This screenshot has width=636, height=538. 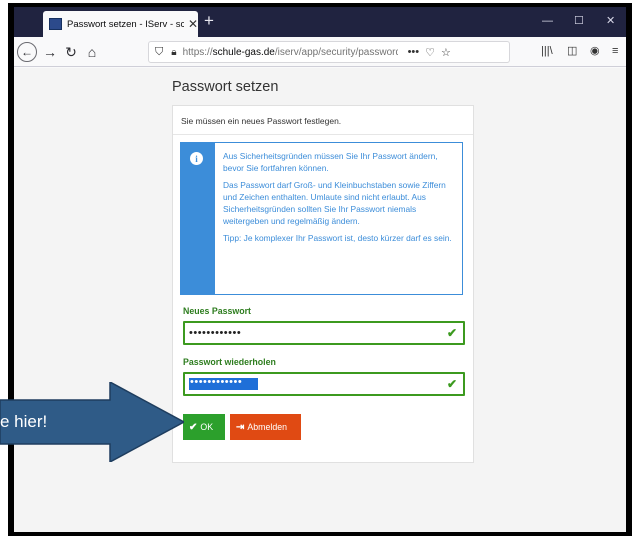 What do you see at coordinates (27, 52) in the screenshot?
I see `back-button: ←` at bounding box center [27, 52].